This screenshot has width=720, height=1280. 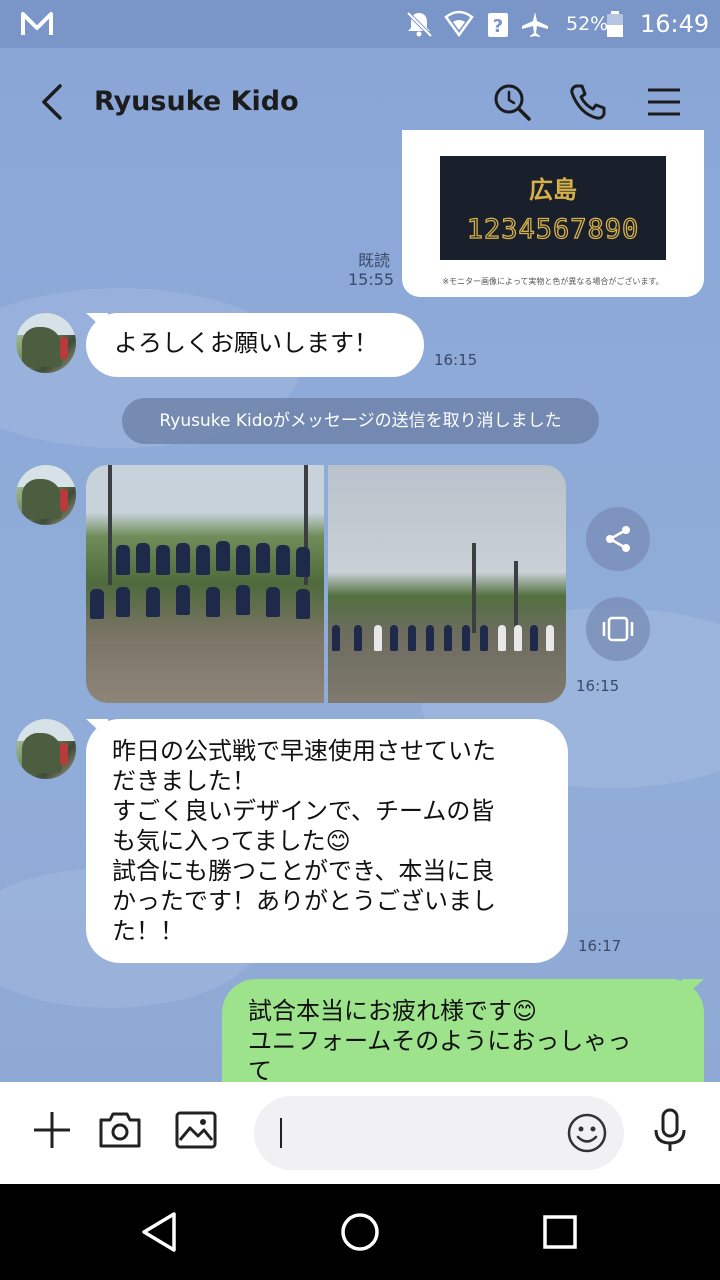 I want to click on message-input-bar, so click(x=360, y=1133).